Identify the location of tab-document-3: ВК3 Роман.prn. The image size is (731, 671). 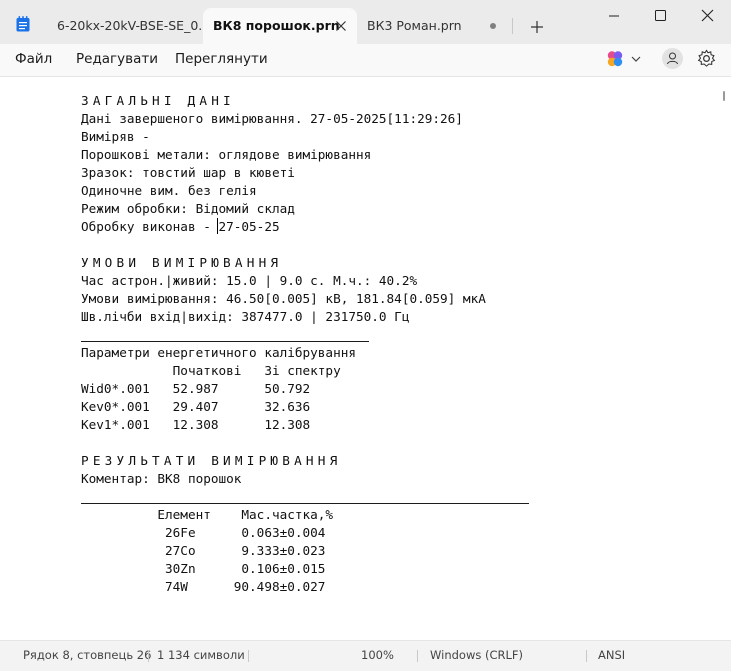
(434, 26).